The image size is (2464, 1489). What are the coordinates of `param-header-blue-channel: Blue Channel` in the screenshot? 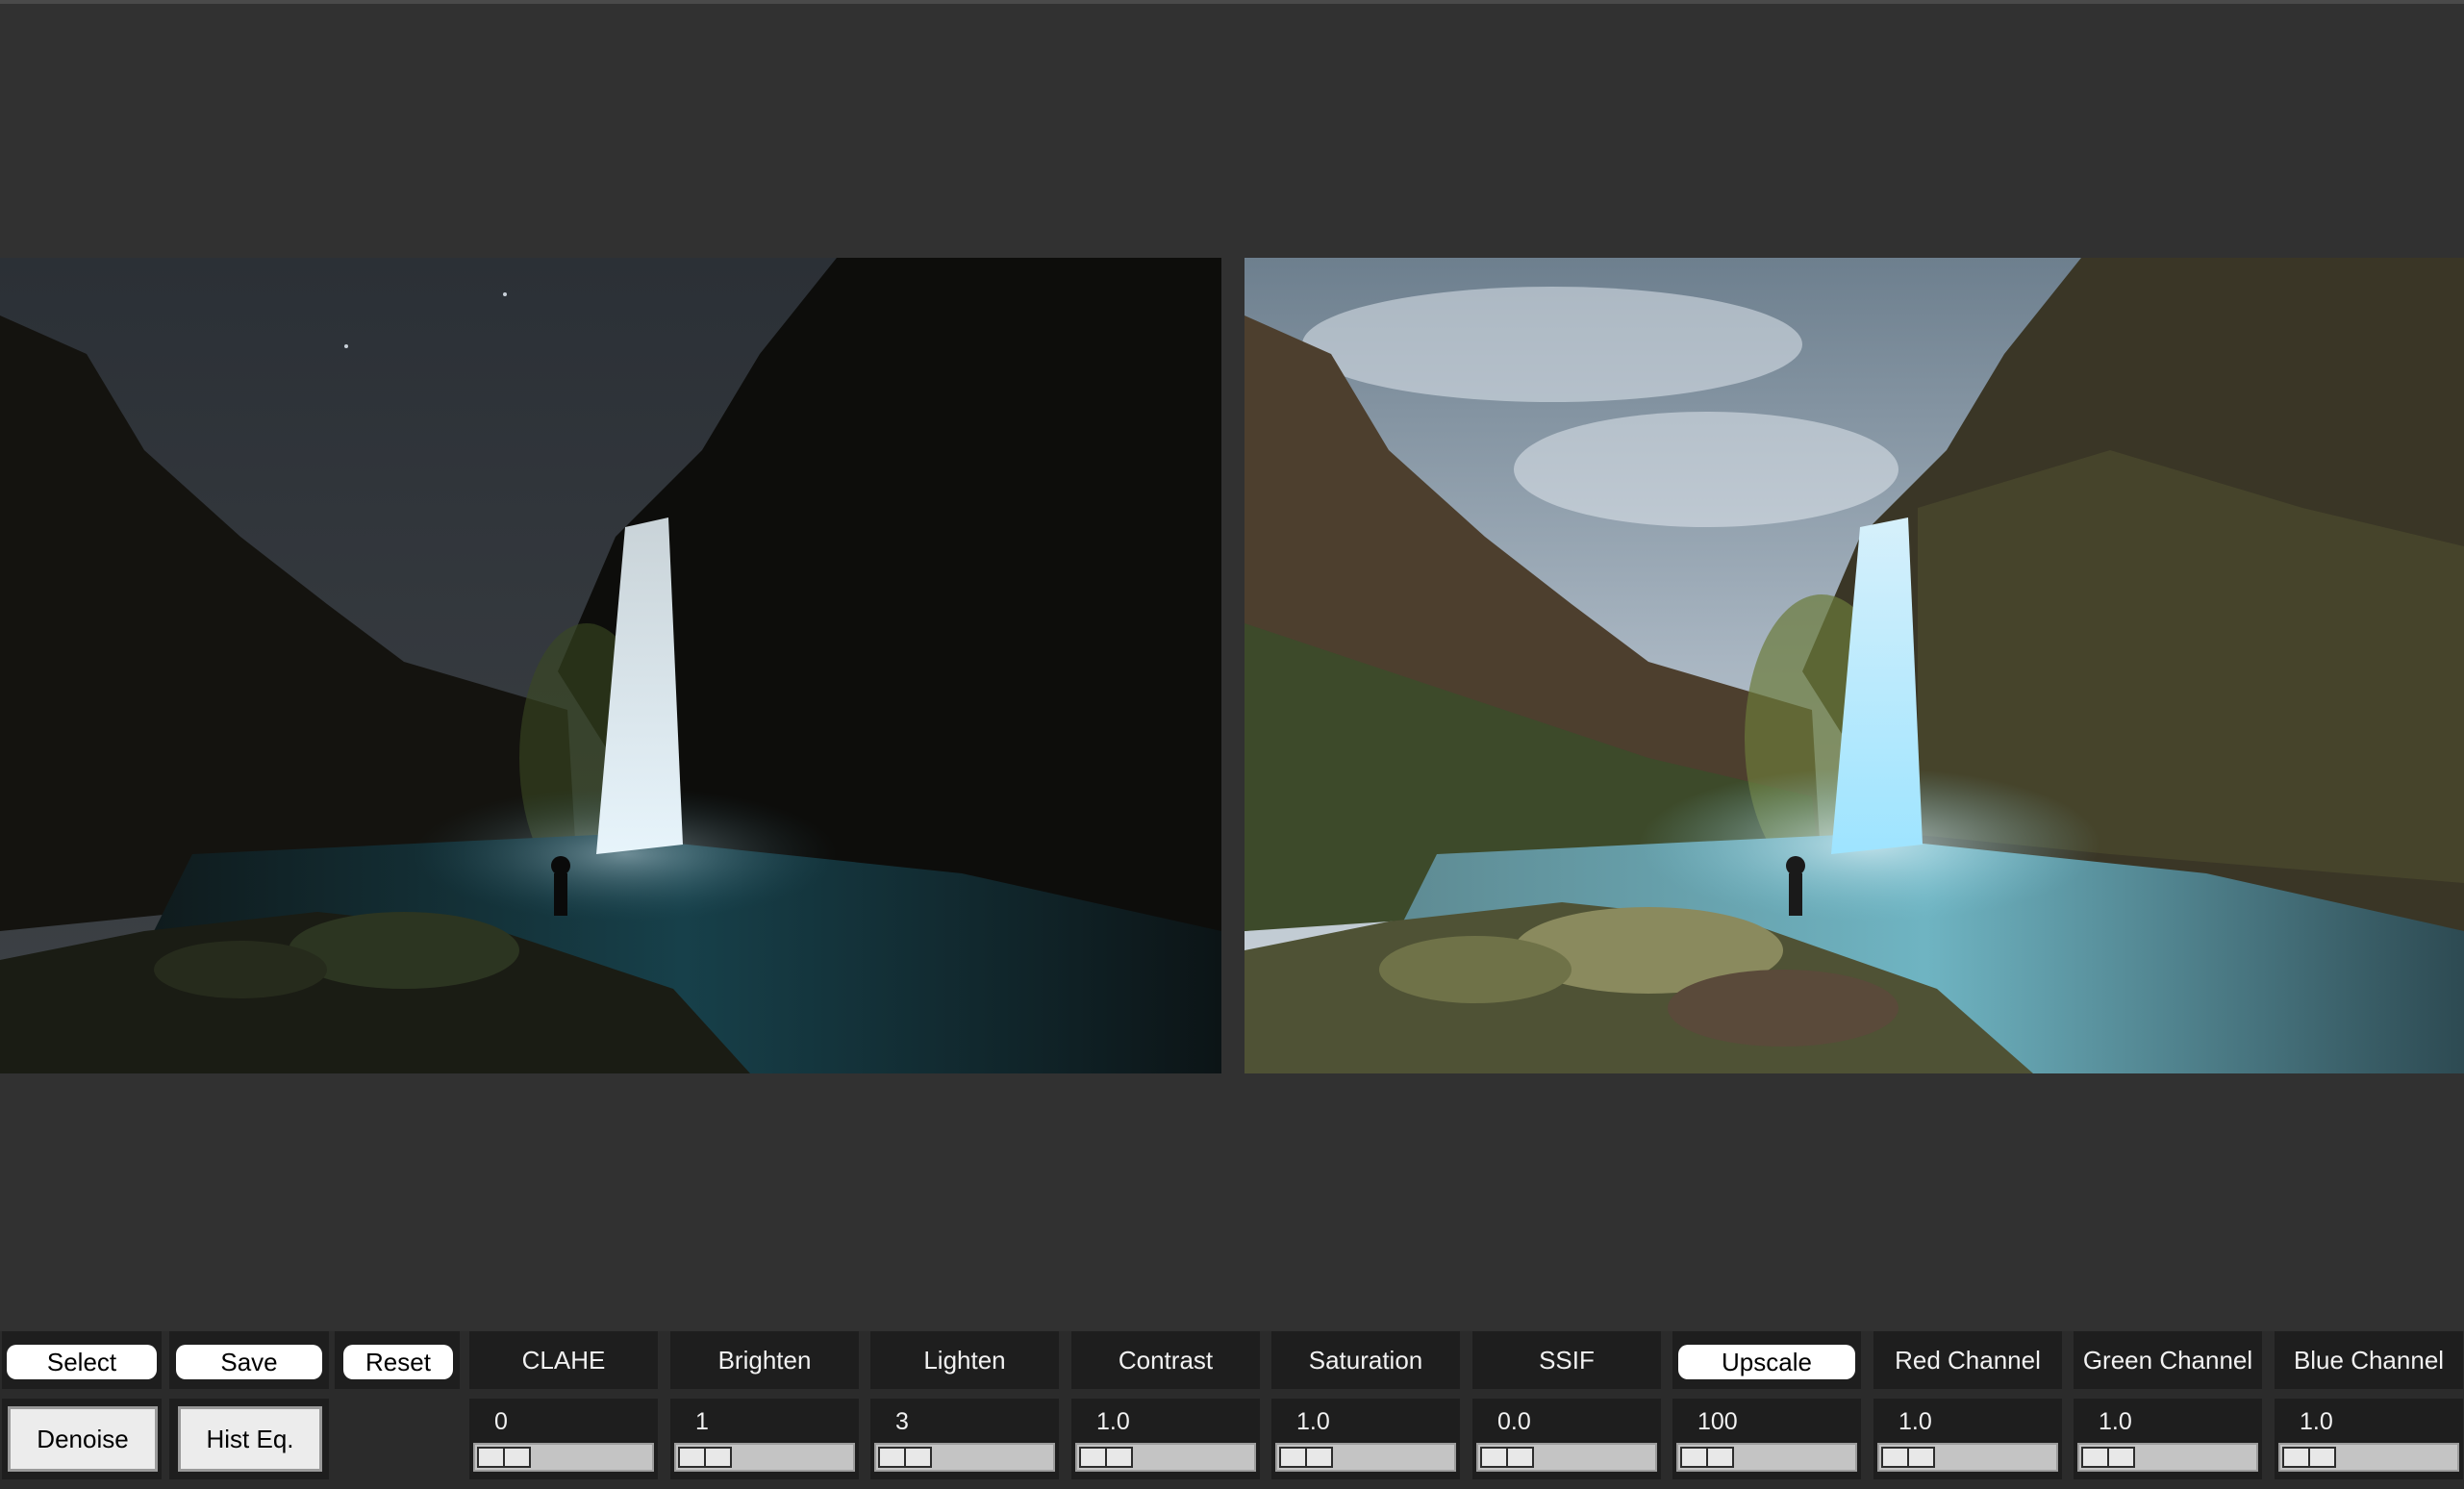 It's located at (2369, 1360).